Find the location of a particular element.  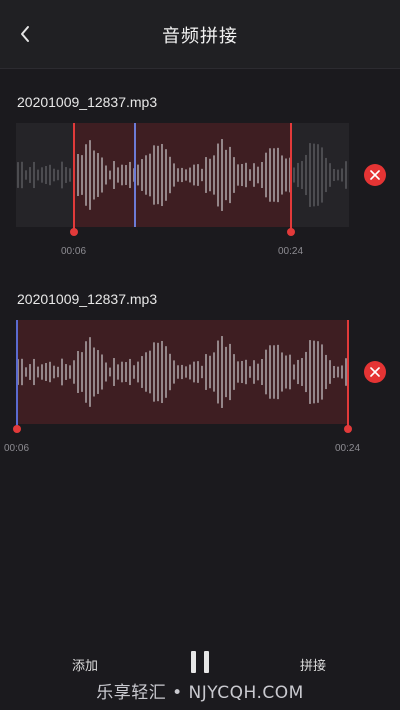

clip-1-waveform-track is located at coordinates (182, 175).